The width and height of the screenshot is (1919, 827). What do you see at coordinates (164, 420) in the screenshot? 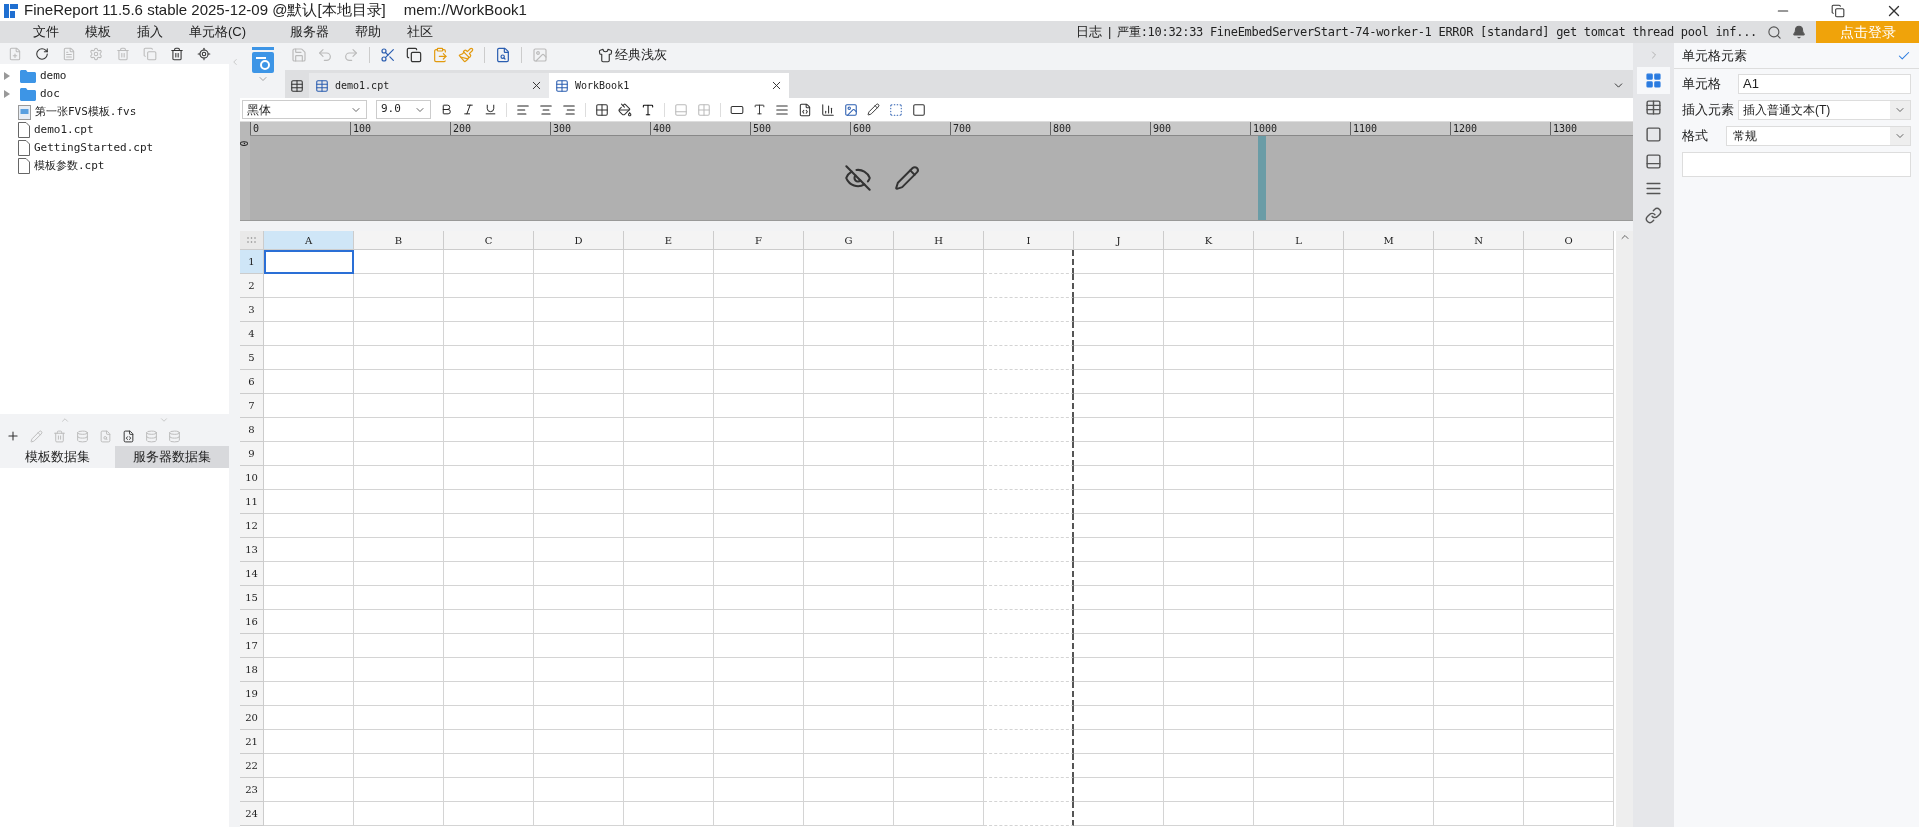
I see `collapse-down-icon` at bounding box center [164, 420].